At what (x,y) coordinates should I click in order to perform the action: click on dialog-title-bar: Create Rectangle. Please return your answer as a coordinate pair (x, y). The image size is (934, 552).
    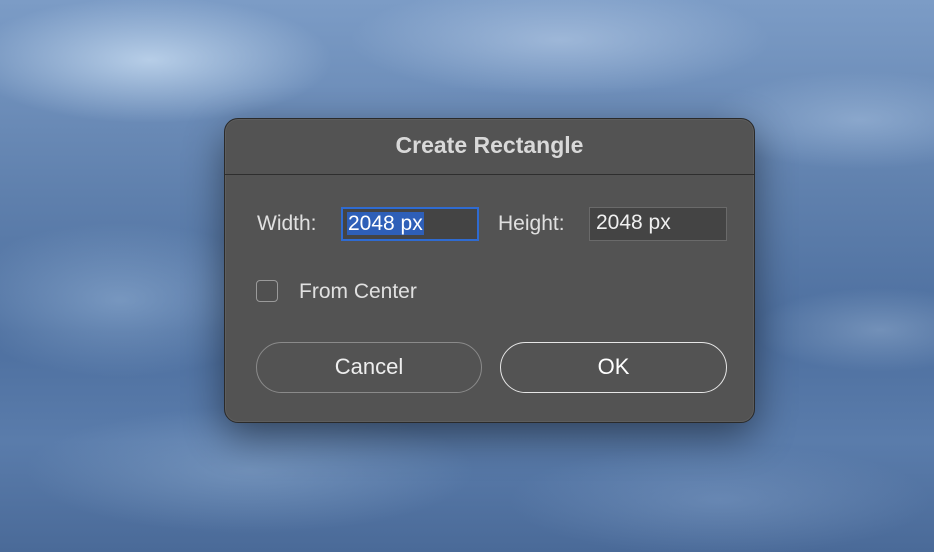
    Looking at the image, I should click on (489, 147).